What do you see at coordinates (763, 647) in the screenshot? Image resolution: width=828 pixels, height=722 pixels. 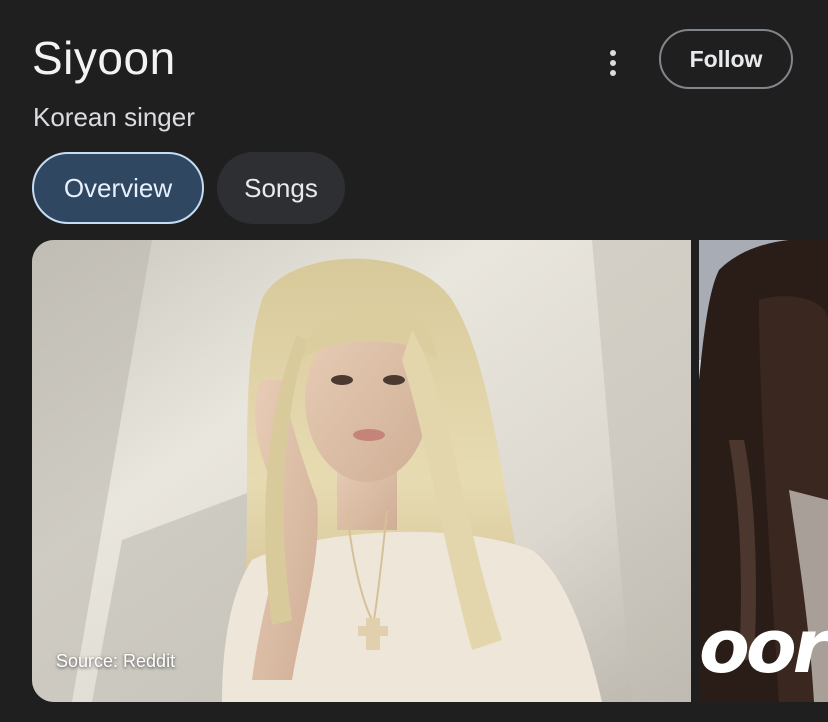 I see `image-overlay-text: oor` at bounding box center [763, 647].